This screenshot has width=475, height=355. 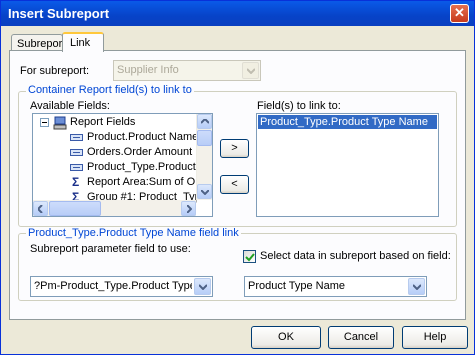 I want to click on linked-fields-list: Product_Type.Product Type Name, so click(x=347, y=165).